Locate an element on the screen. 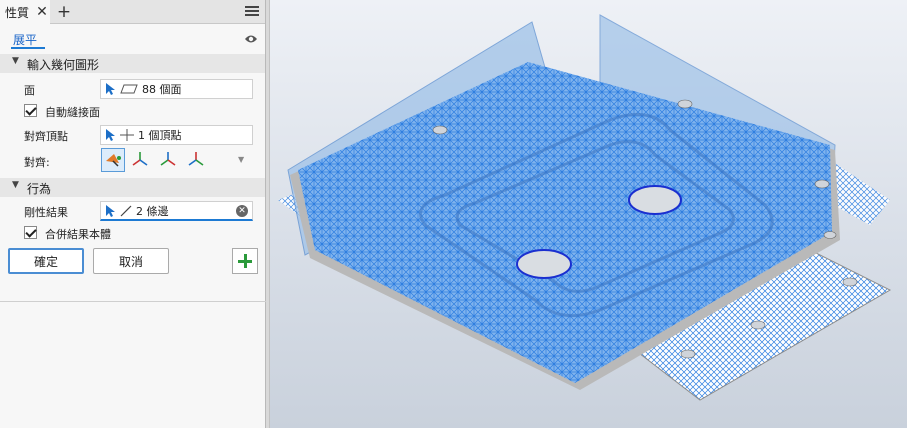 The image size is (907, 428). align-x-button is located at coordinates (141, 160).